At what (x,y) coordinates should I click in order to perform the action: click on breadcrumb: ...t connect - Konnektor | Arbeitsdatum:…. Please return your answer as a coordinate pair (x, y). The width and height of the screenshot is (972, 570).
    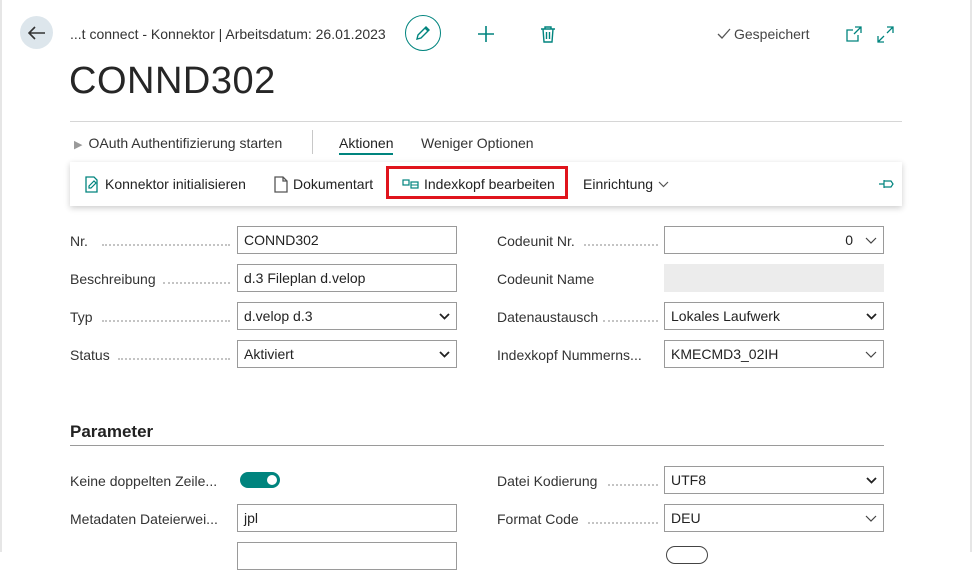
    Looking at the image, I should click on (228, 34).